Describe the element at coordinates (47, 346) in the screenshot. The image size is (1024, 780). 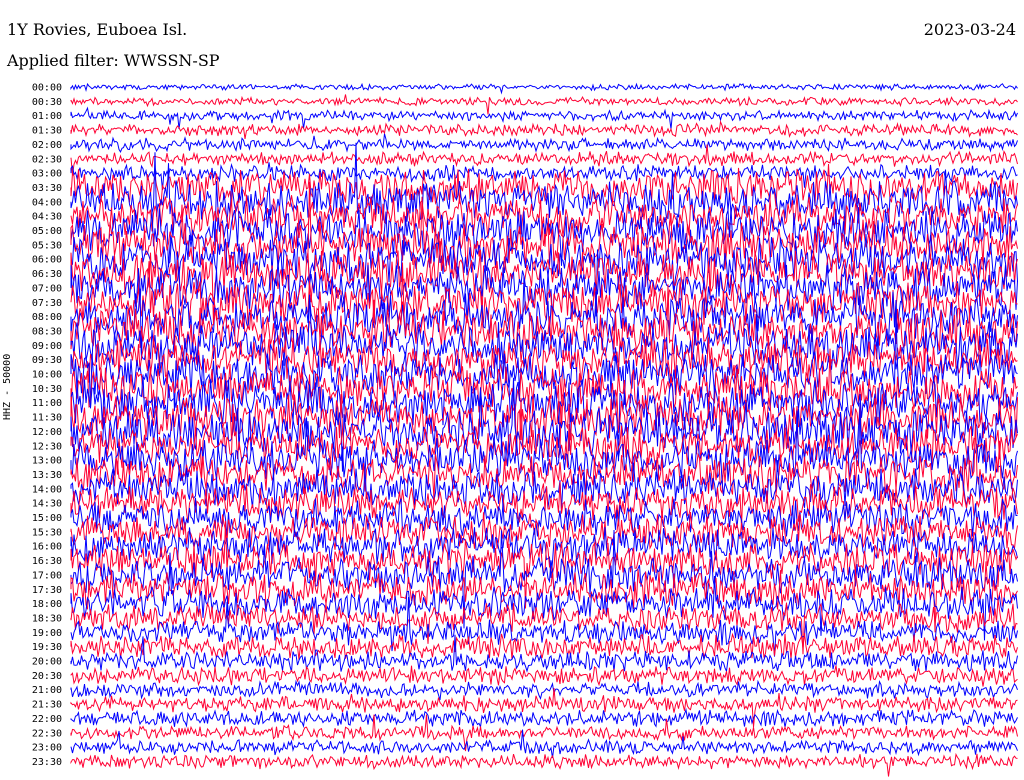
I see `row-time-label: 09:00` at that location.